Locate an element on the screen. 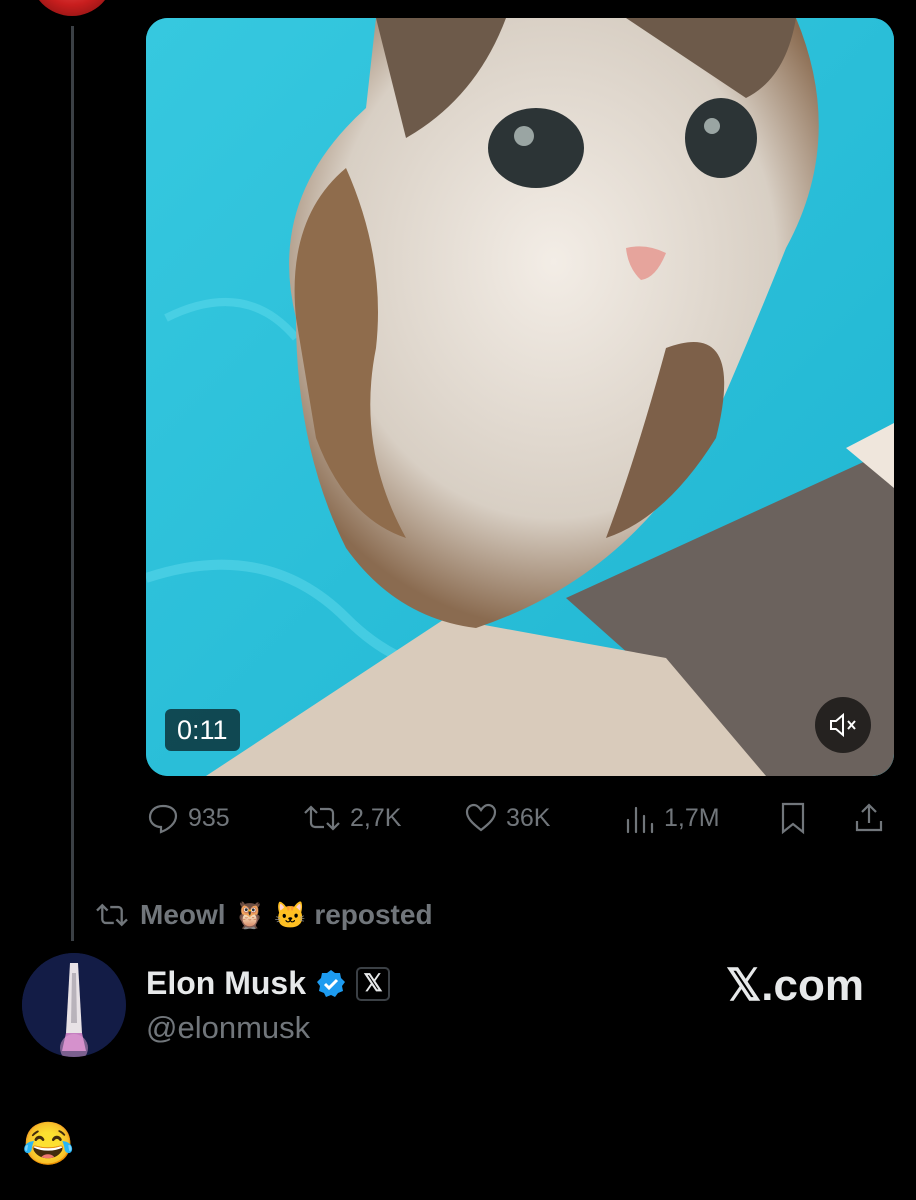 This screenshot has width=916, height=1200. views-bar-chart-icon is located at coordinates (640, 820).